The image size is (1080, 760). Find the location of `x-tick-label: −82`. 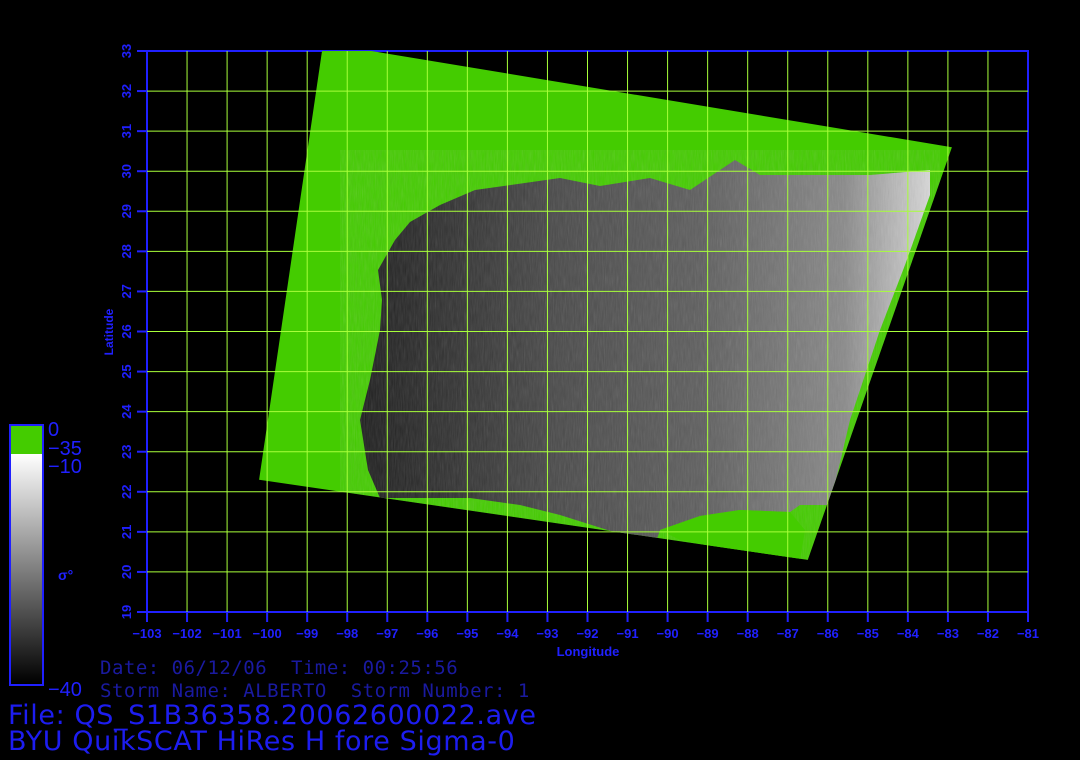

x-tick-label: −82 is located at coordinates (988, 633).